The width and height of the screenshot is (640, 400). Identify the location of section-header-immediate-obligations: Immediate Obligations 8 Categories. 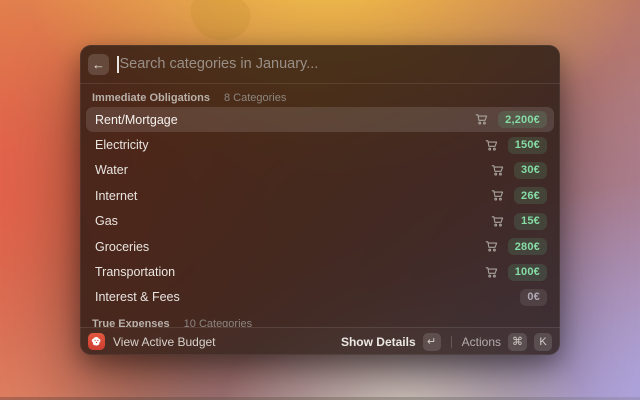
(320, 95).